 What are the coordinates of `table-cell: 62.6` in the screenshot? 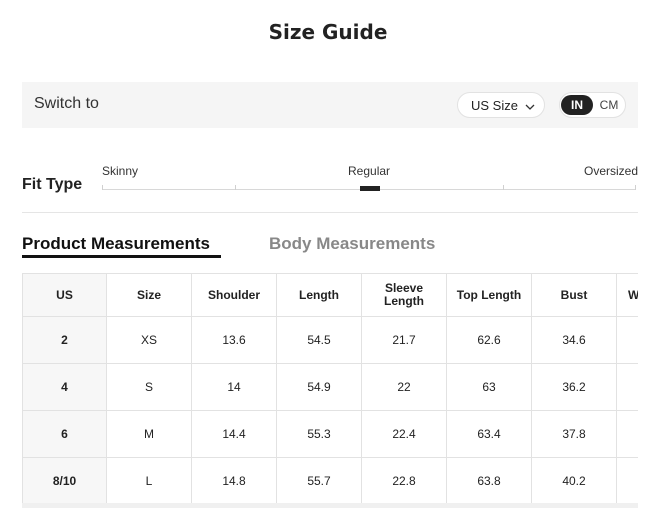 It's located at (489, 340).